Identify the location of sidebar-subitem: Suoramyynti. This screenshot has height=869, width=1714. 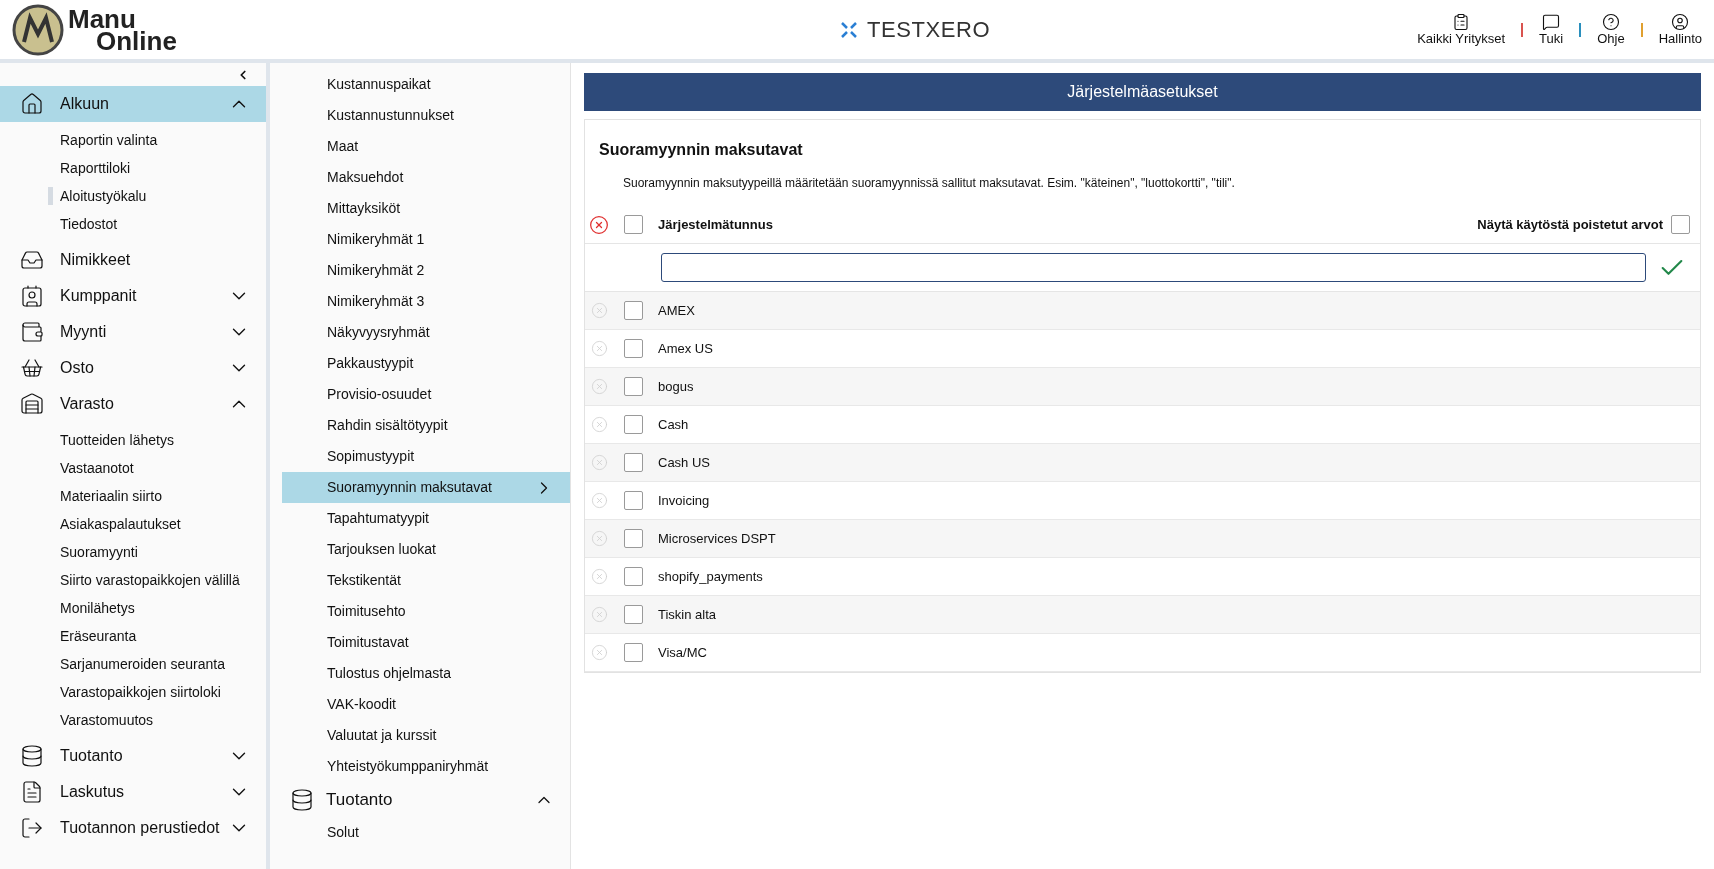
(99, 552).